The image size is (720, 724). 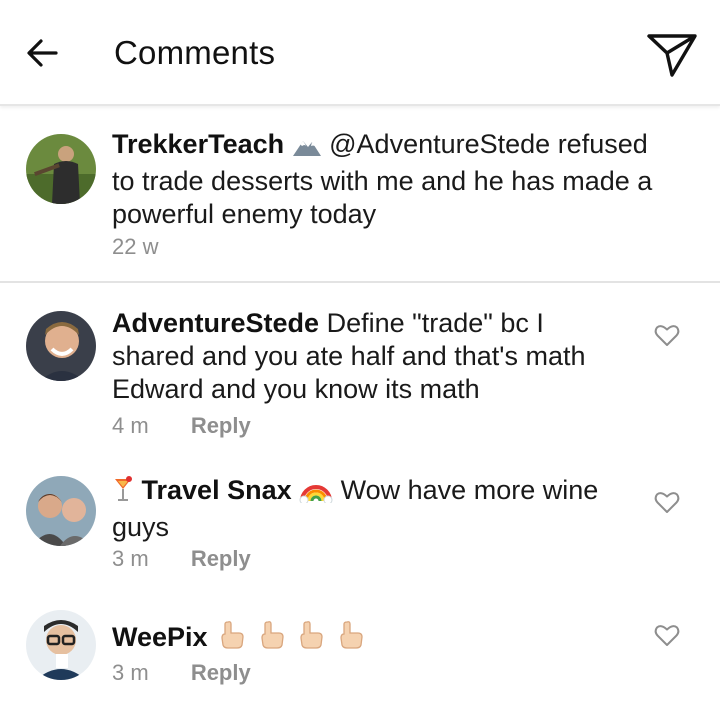 I want to click on comment-username: AdventureStede, so click(x=215, y=323).